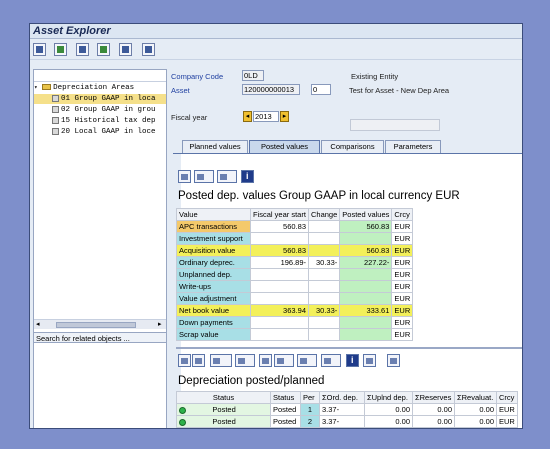 The height and width of the screenshot is (449, 550). Describe the element at coordinates (295, 250) in the screenshot. I see `table-row: Acquisition value 560.83 560.83 EUR` at that location.